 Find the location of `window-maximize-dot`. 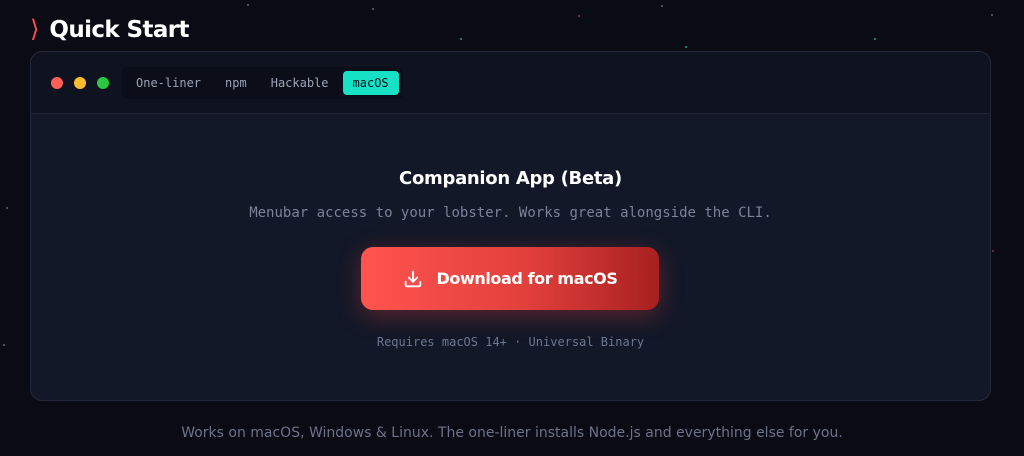

window-maximize-dot is located at coordinates (103, 83).